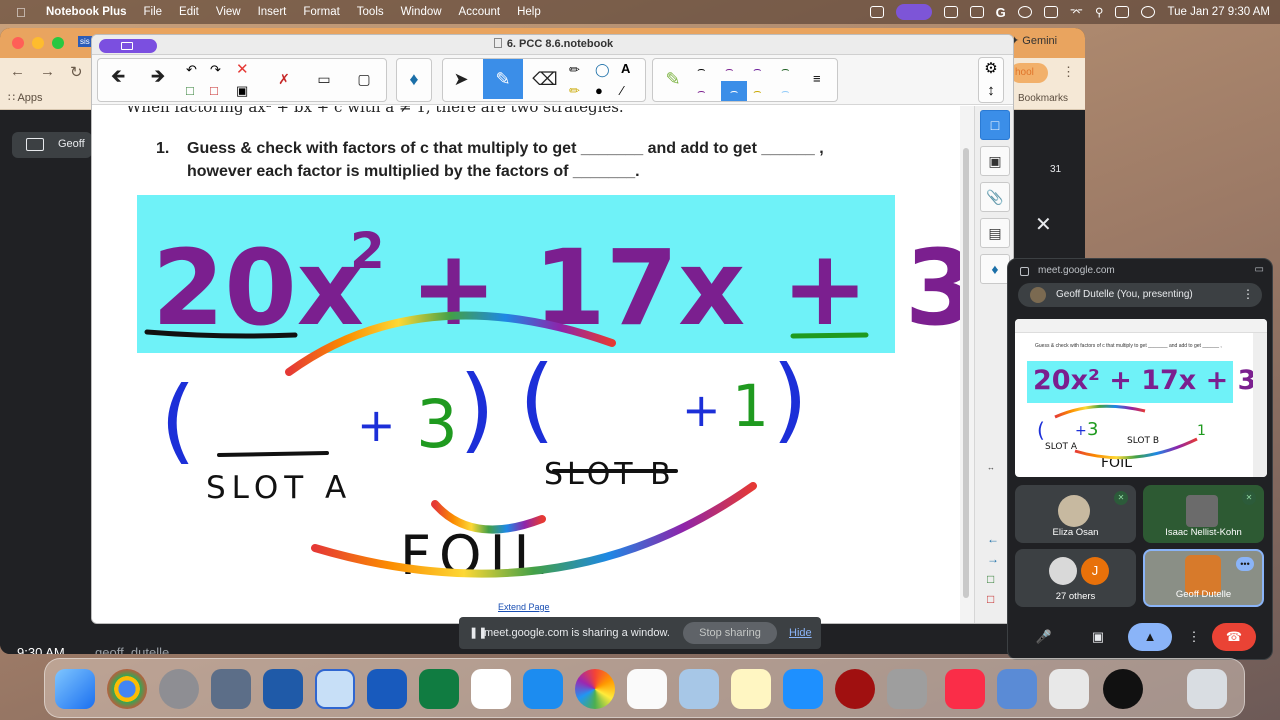 The image size is (1280, 720). I want to click on zoom-window-icon, so click(58, 43).